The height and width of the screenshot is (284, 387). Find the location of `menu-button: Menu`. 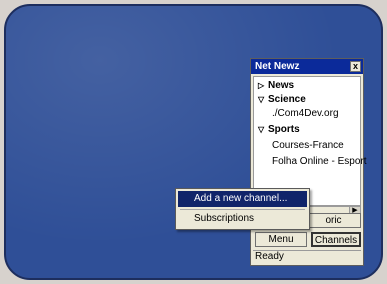

menu-button: Menu is located at coordinates (281, 239).